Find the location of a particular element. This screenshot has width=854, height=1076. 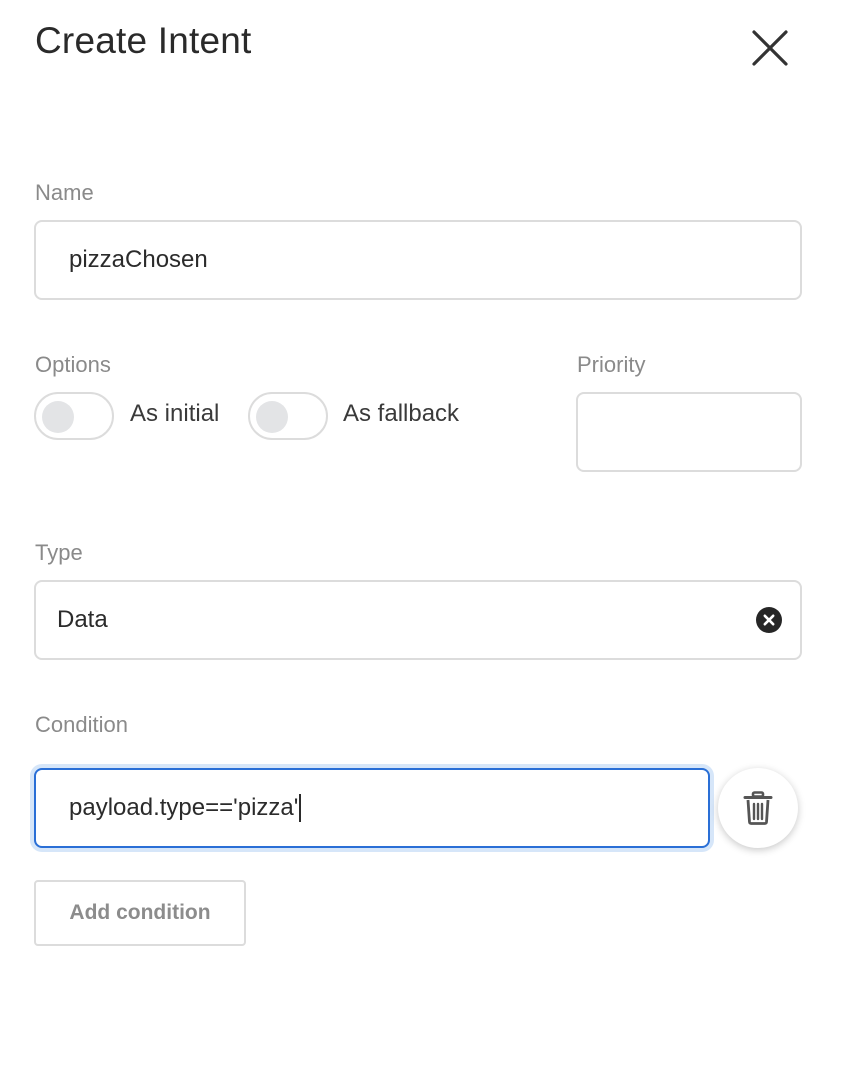

priority-label: Priority is located at coordinates (611, 364).